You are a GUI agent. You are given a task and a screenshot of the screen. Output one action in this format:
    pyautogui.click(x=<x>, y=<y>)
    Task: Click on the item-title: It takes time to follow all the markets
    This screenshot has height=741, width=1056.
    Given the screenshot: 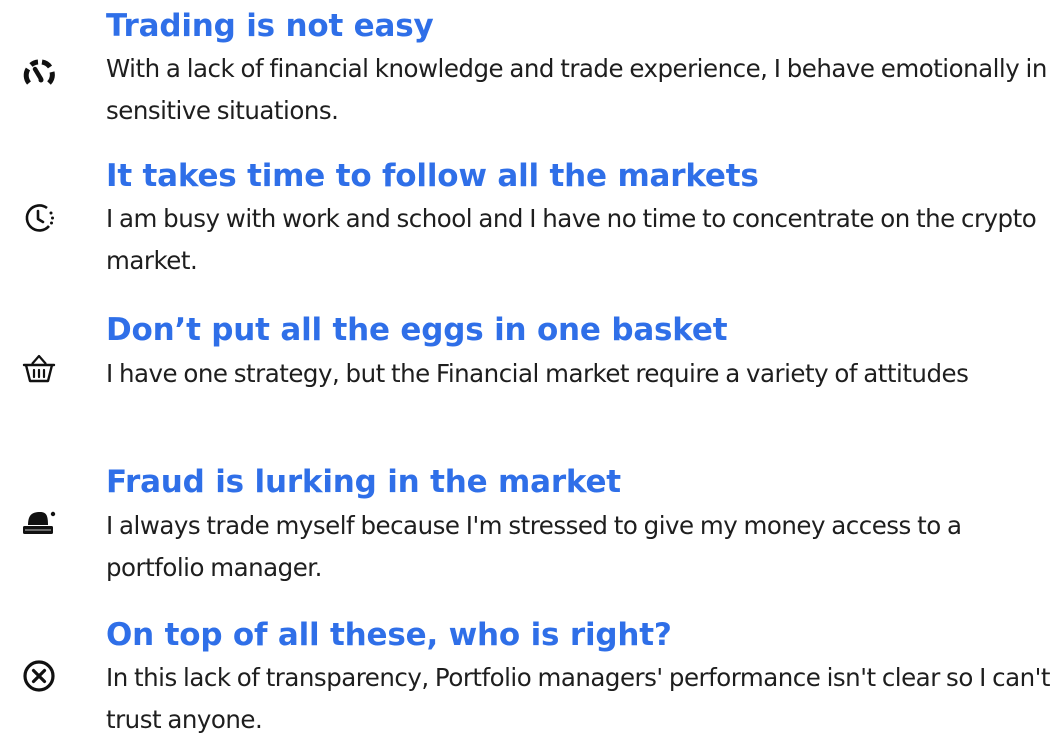 What is the action you would take?
    pyautogui.click(x=432, y=176)
    